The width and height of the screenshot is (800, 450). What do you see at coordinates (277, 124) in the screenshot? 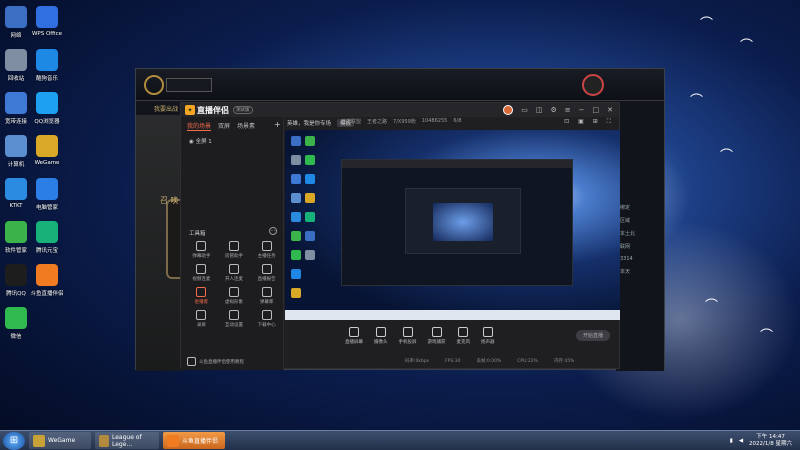
I see `add-scene-button: +` at bounding box center [277, 124].